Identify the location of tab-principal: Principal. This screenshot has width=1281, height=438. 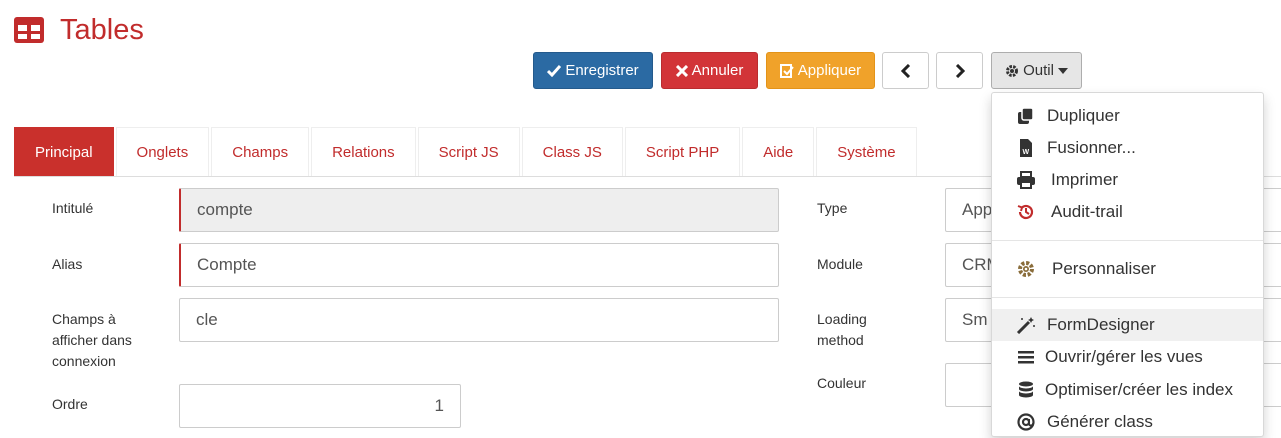
(64, 151).